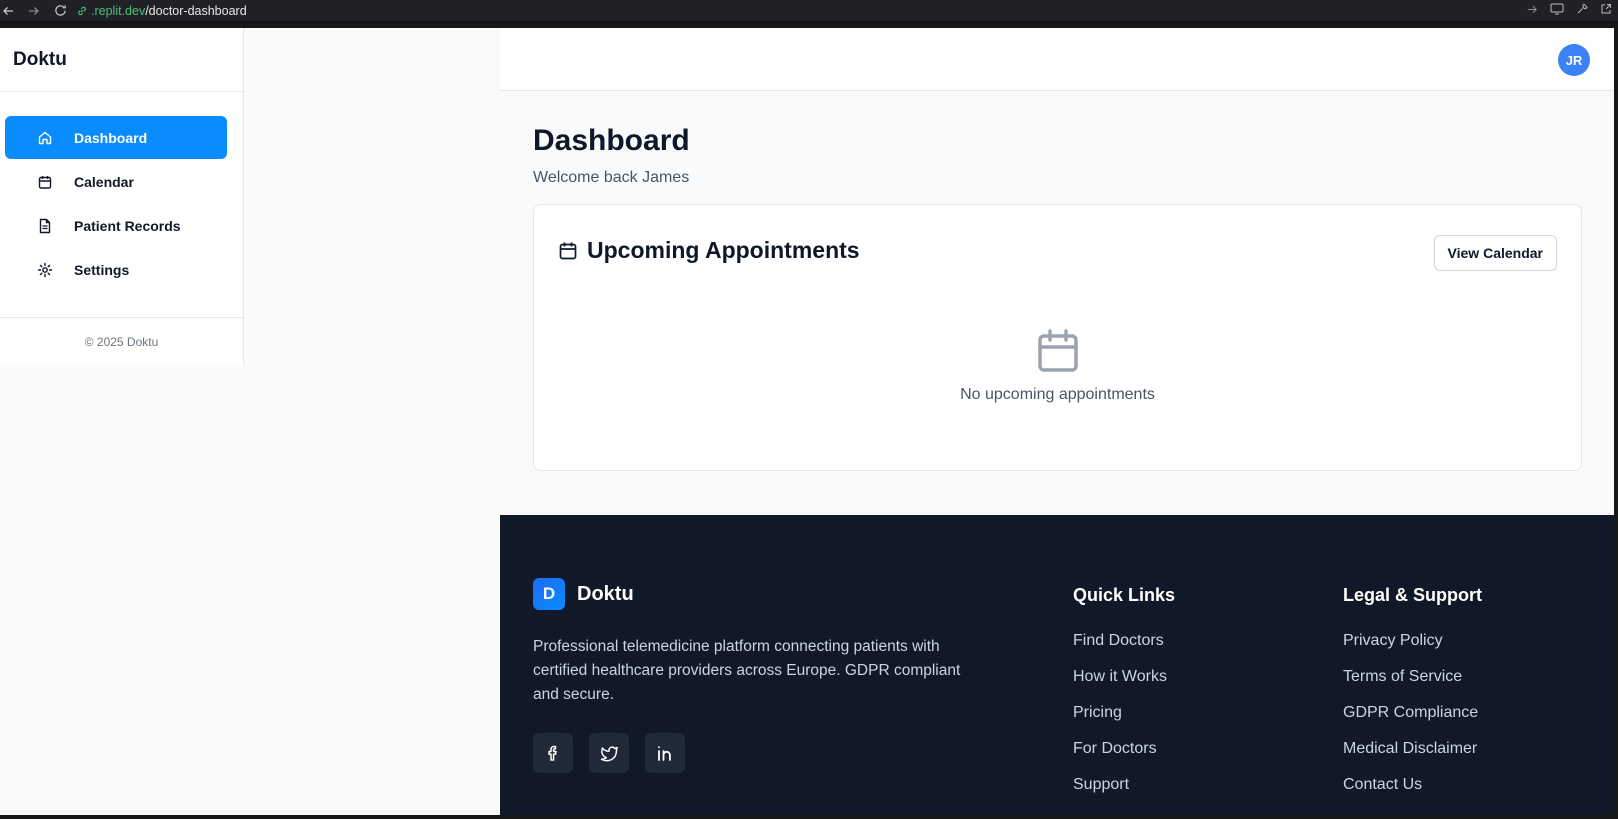 The height and width of the screenshot is (819, 1618). I want to click on sidebar-copyright: © 2025 Doktu, so click(121, 341).